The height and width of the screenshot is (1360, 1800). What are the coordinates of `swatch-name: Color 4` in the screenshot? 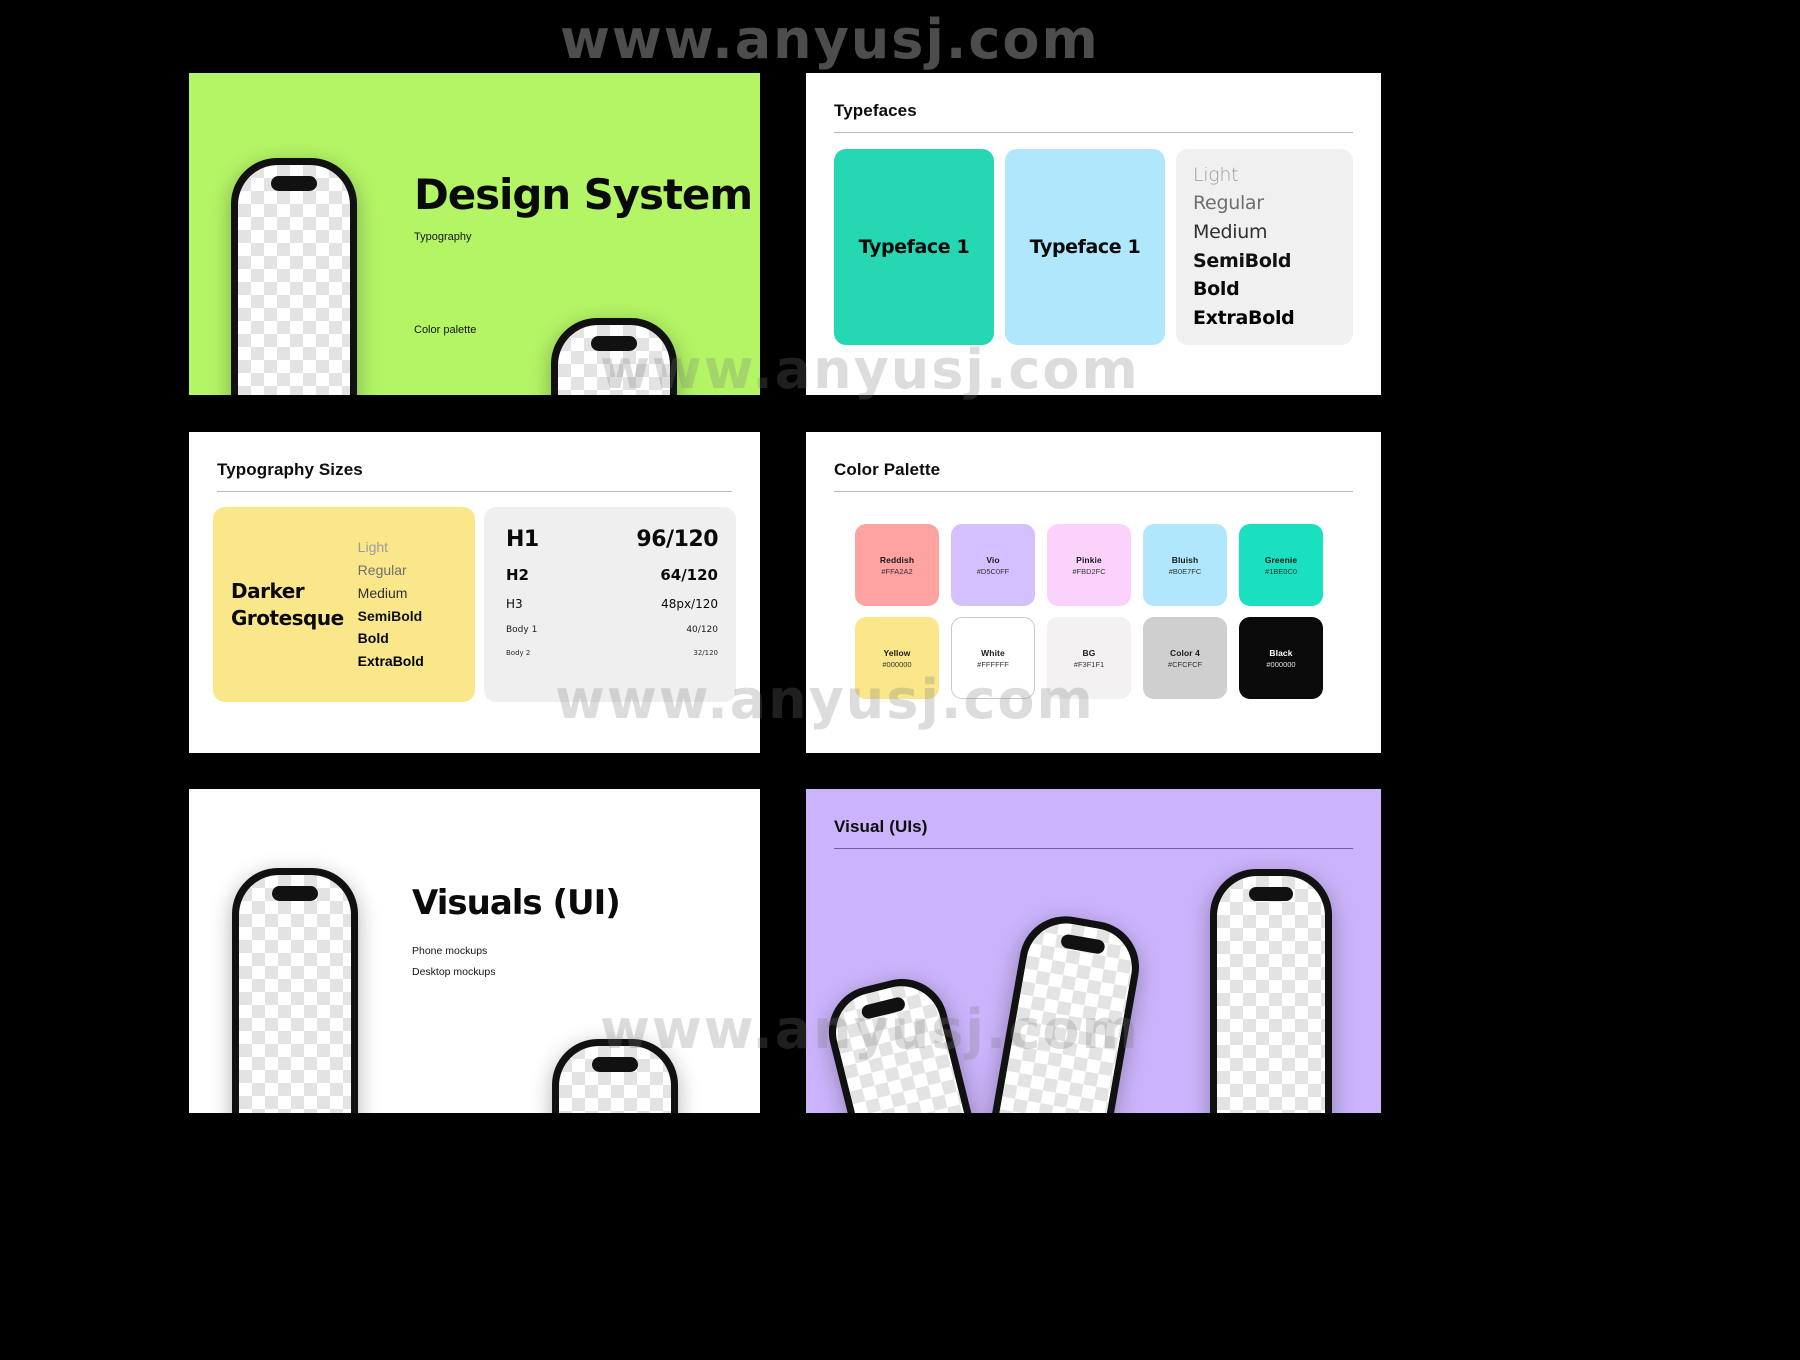 It's located at (1185, 652).